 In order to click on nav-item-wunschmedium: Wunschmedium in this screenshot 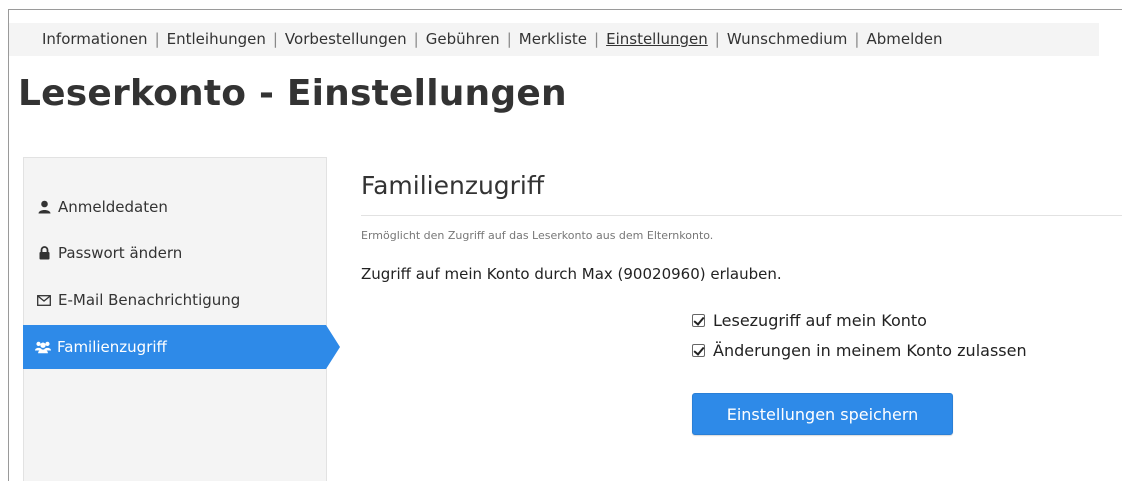, I will do `click(787, 39)`.